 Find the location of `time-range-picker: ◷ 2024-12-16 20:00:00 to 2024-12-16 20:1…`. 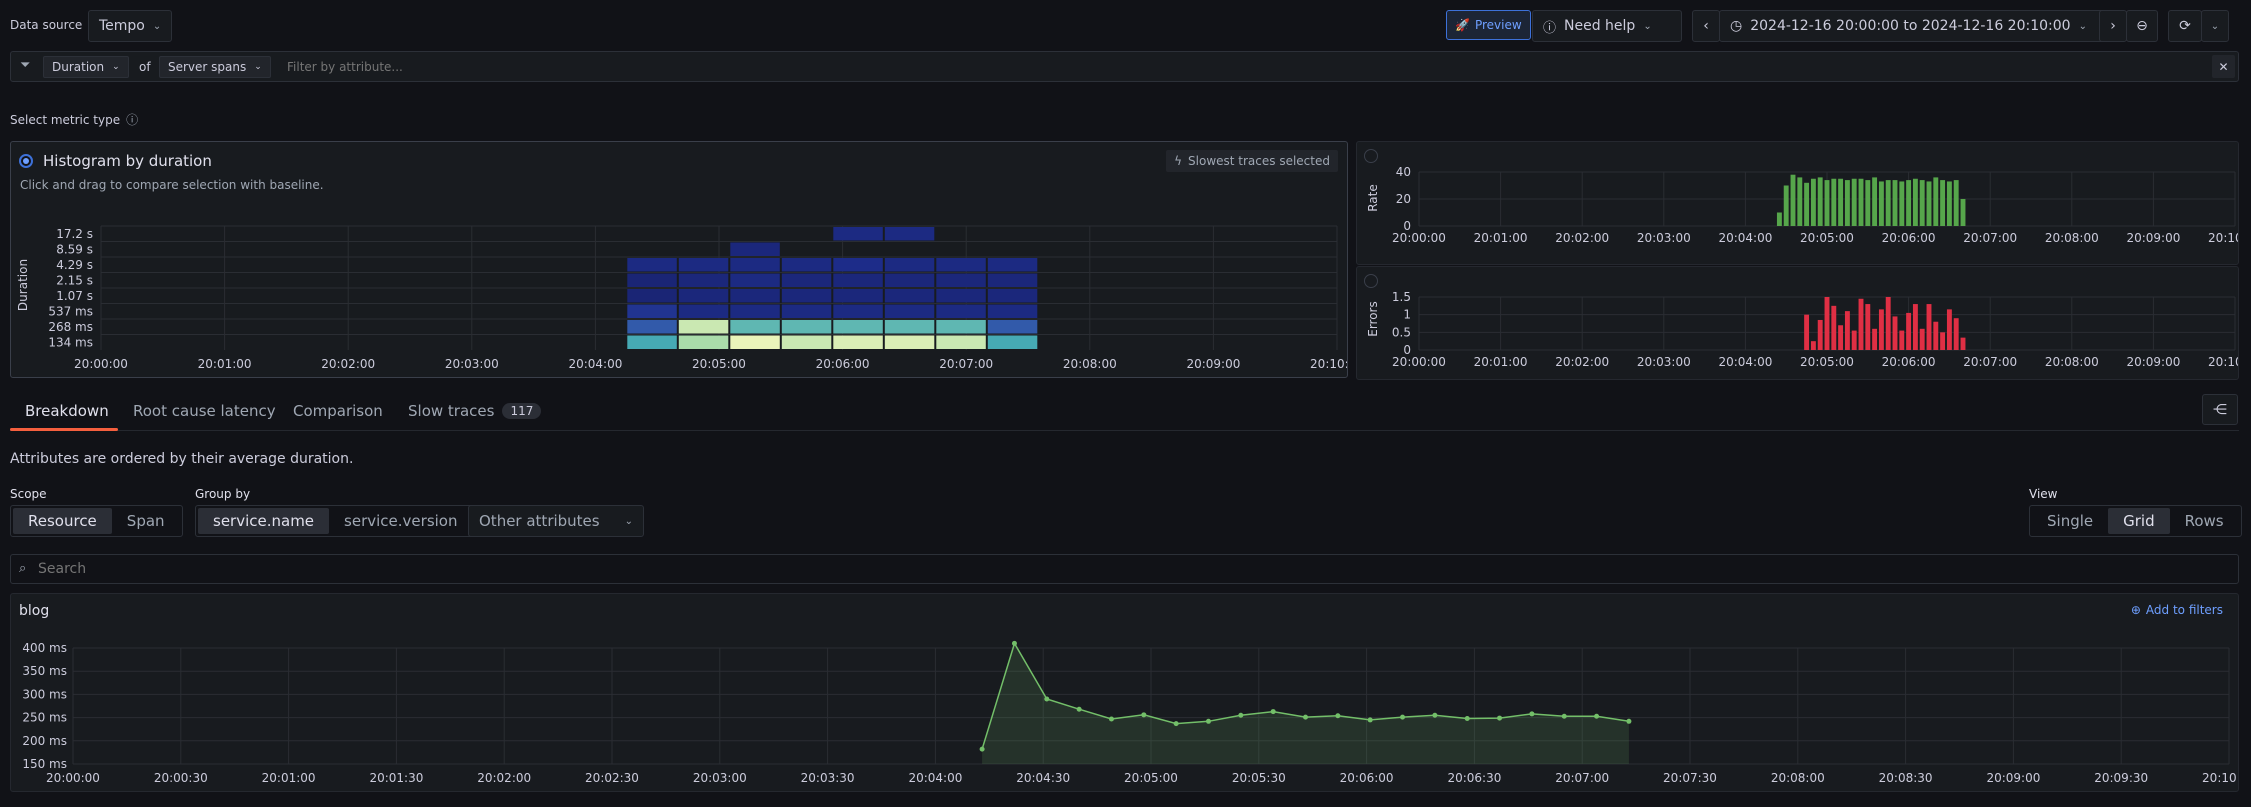

time-range-picker: ◷ 2024-12-16 20:00:00 to 2024-12-16 20:1… is located at coordinates (1914, 26).